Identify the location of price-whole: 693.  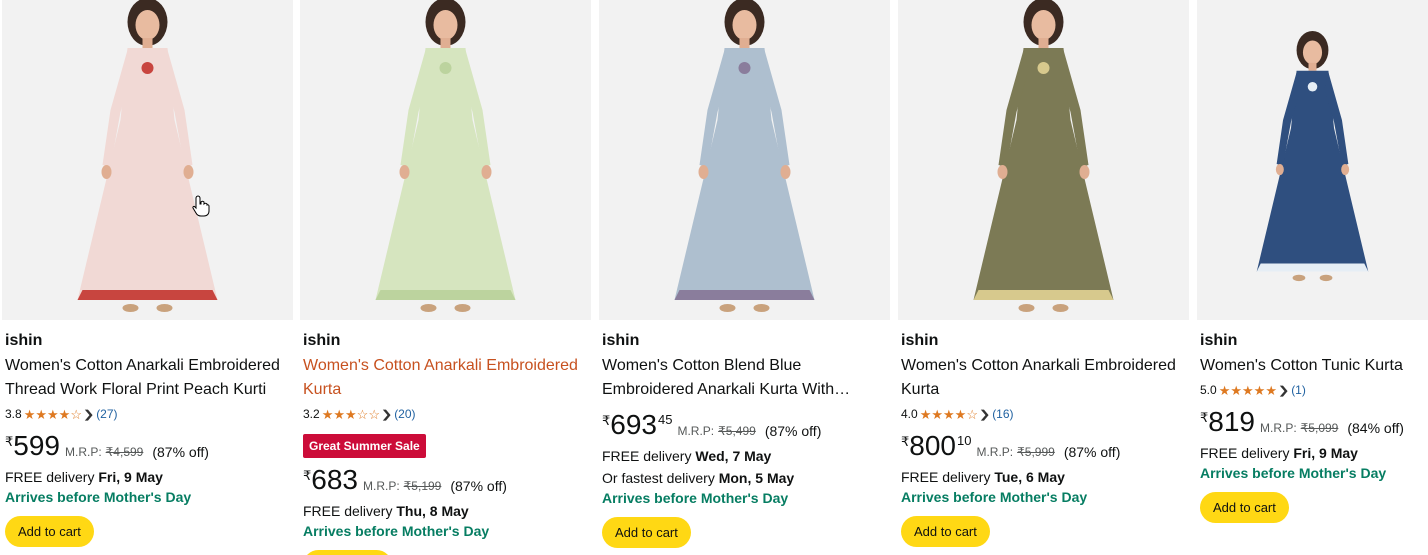
(633, 424).